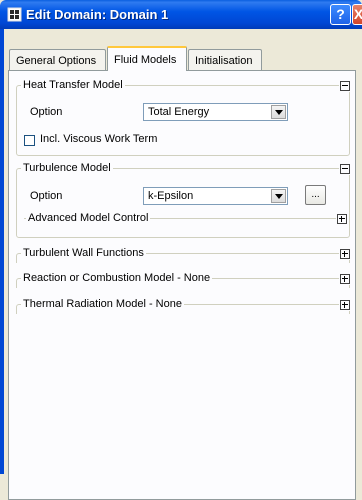 The height and width of the screenshot is (500, 362). I want to click on window-title: Edit Domain: Domain 1, so click(97, 14).